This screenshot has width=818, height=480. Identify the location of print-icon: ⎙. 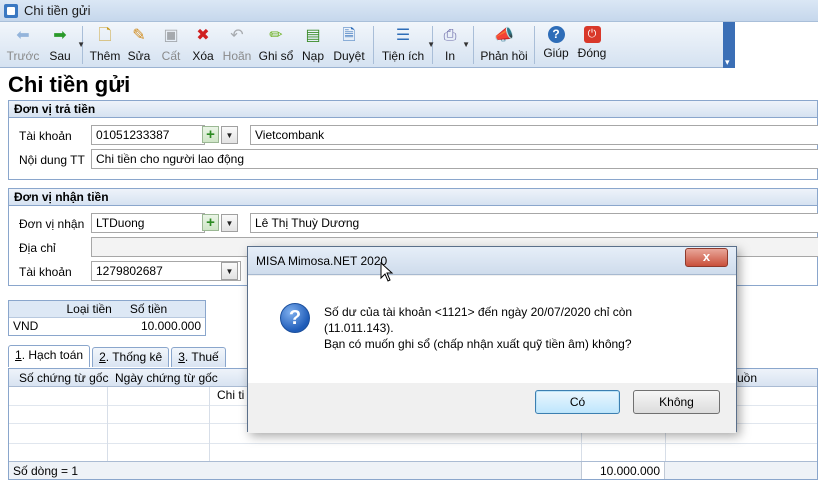
(450, 35).